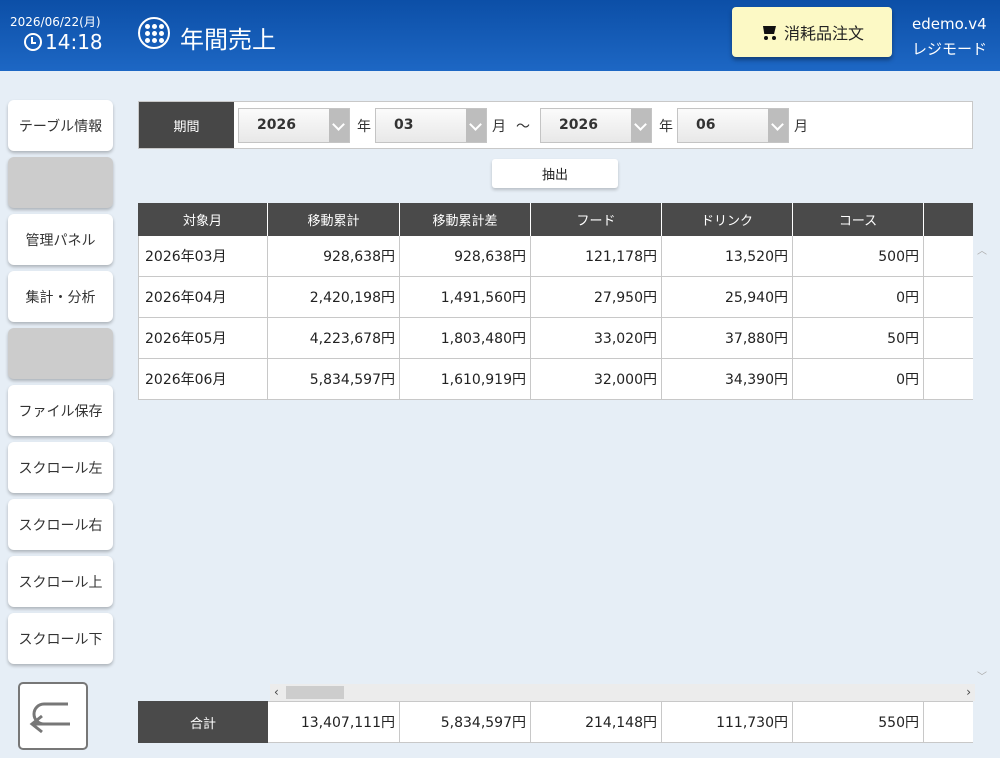  Describe the element at coordinates (276, 692) in the screenshot. I see `scroll-left-arrow-icon: ‹` at that location.